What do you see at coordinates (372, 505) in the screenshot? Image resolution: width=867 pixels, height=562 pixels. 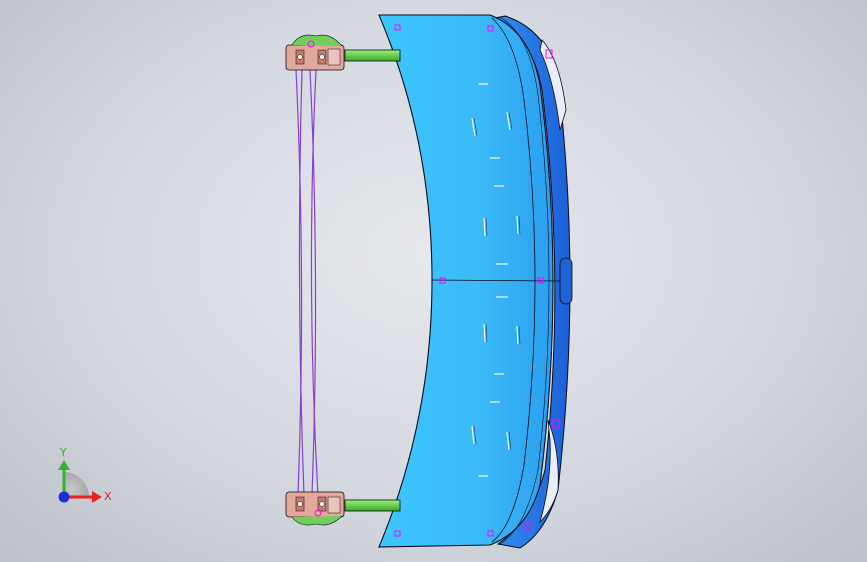 I see `lower-support-strut` at bounding box center [372, 505].